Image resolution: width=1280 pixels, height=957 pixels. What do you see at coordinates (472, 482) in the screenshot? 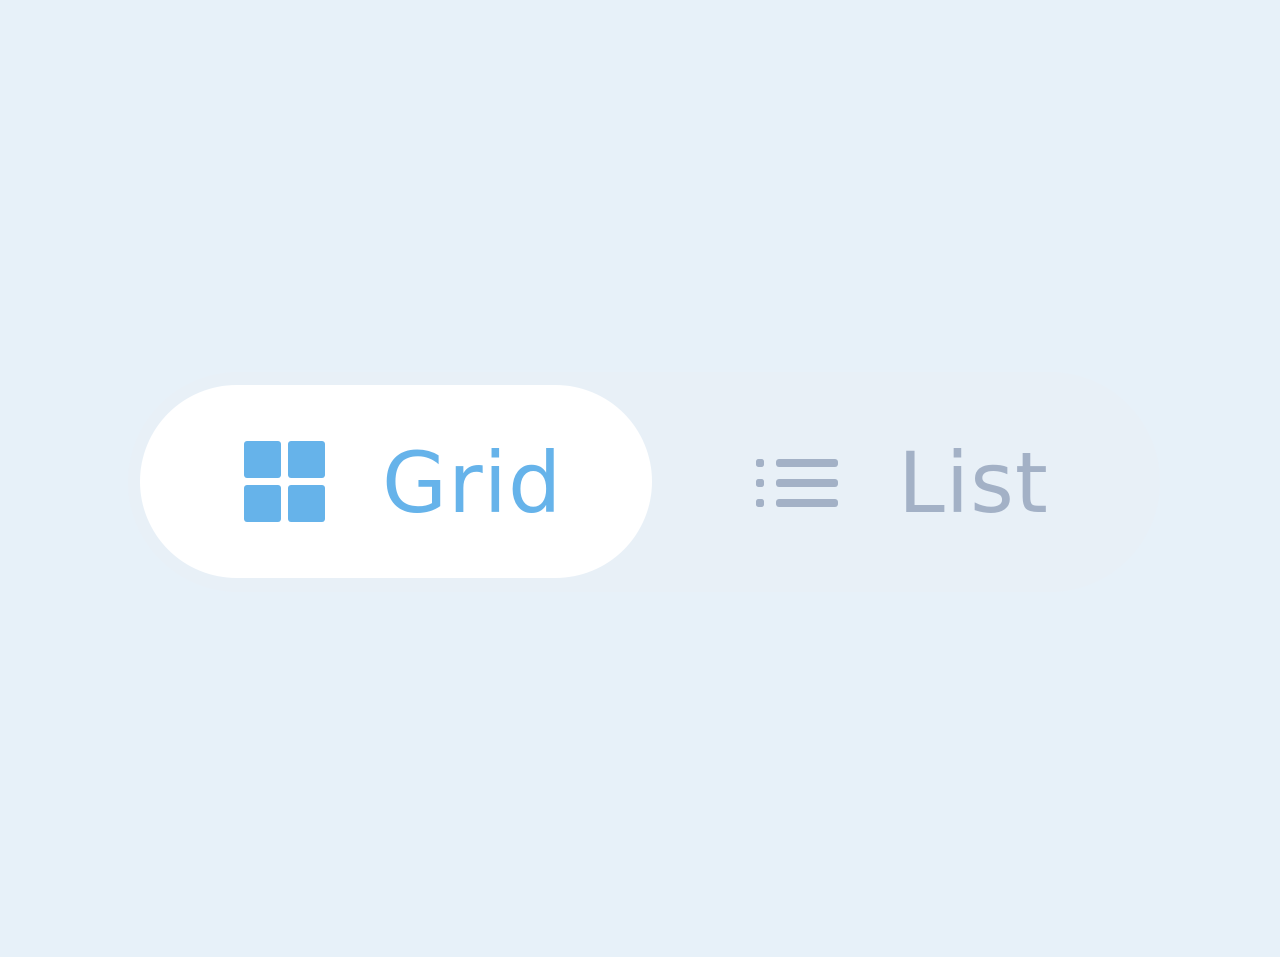
I see `grid-view-label: Grid` at bounding box center [472, 482].